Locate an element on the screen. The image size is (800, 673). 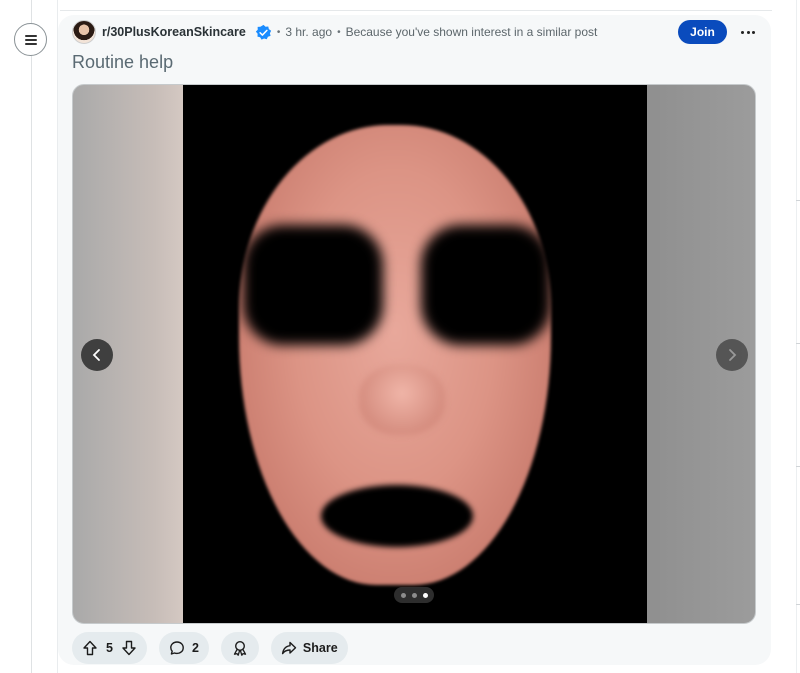
gallery-dot-active is located at coordinates (425, 595).